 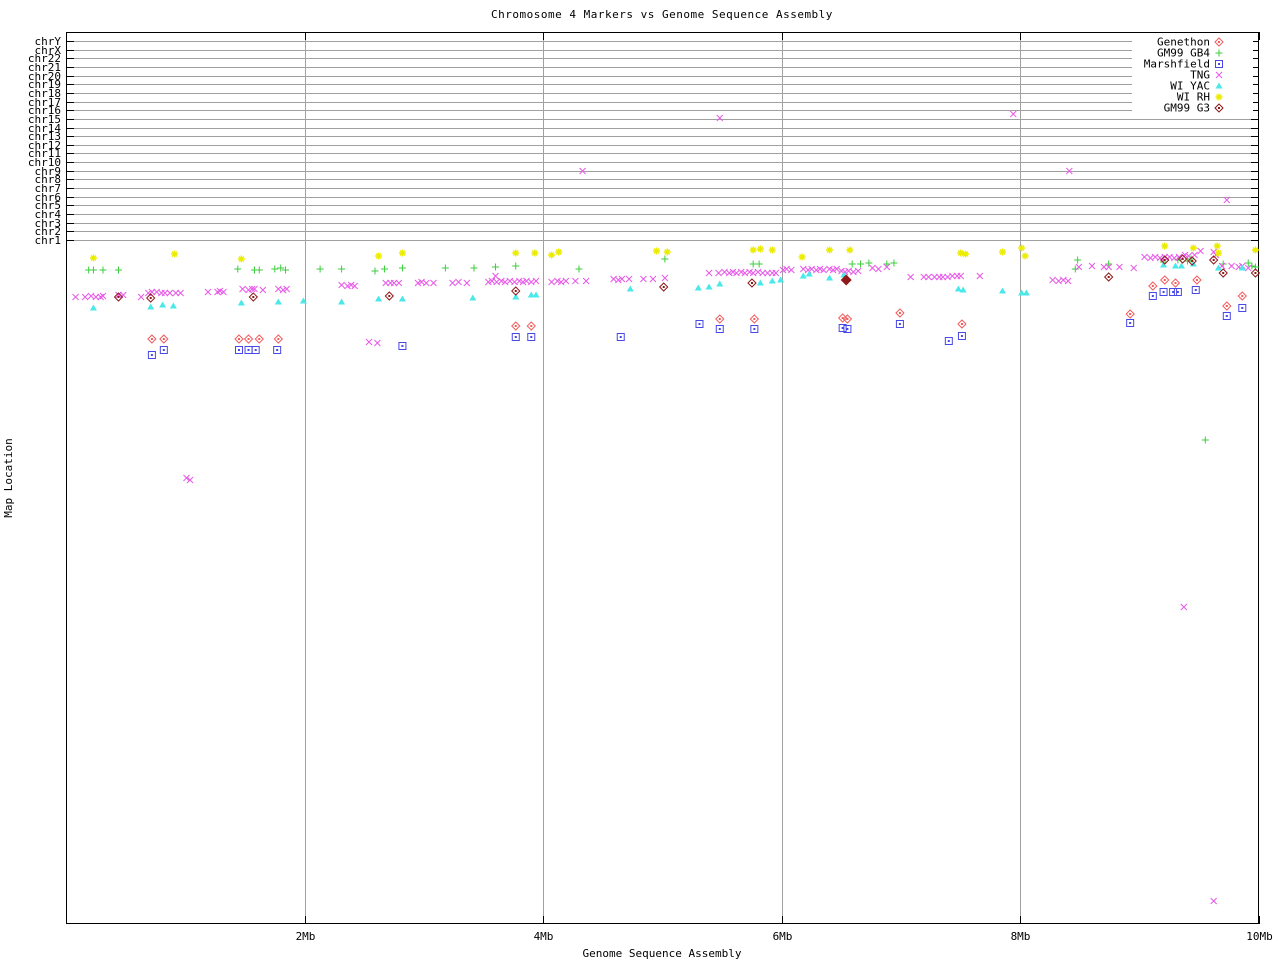 I want to click on x-tick-label: 8Mb, so click(x=1021, y=936).